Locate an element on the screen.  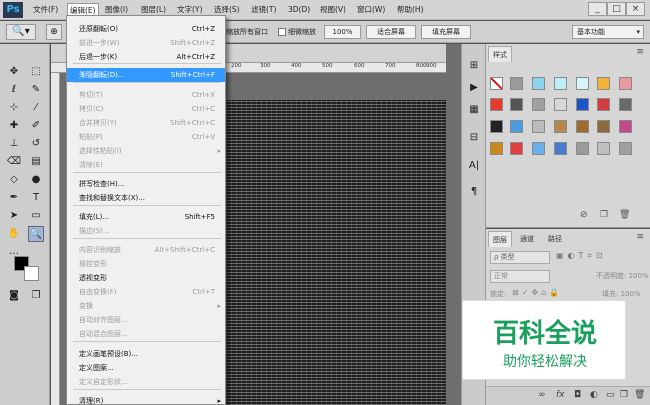
zoom-tool-icon: 🔍 is located at coordinates (36, 234).